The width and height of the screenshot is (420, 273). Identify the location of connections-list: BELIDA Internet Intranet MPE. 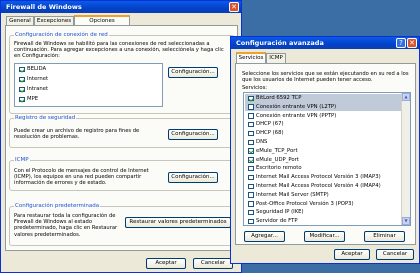
(88, 85).